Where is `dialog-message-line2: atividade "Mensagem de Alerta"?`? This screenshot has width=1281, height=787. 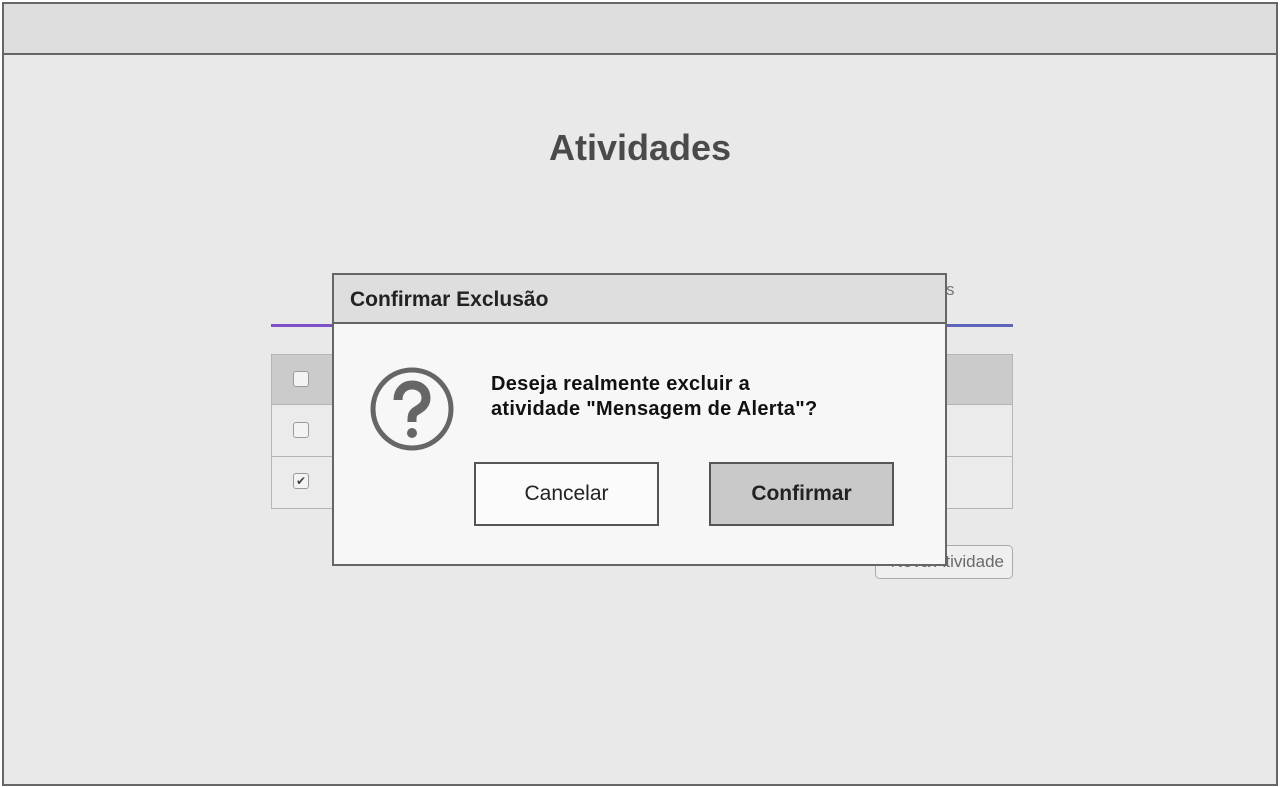
dialog-message-line2: atividade "Mensagem de Alerta"? is located at coordinates (654, 409).